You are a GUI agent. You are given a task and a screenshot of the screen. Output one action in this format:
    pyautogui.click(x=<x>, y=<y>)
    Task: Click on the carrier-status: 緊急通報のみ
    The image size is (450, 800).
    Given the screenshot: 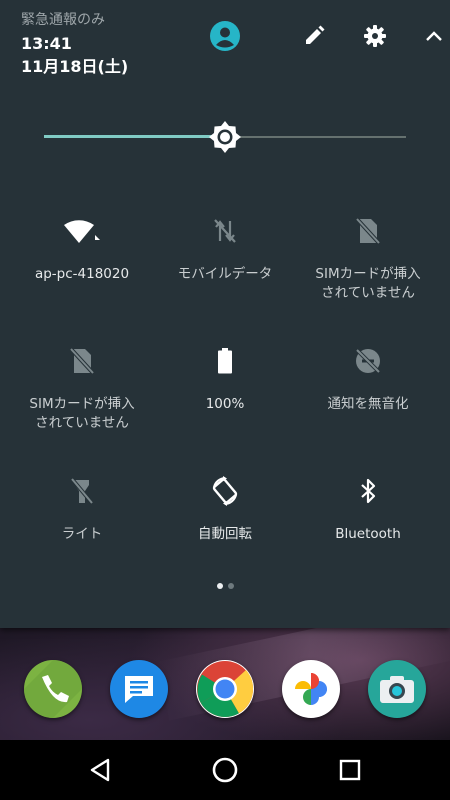 What is the action you would take?
    pyautogui.click(x=63, y=20)
    